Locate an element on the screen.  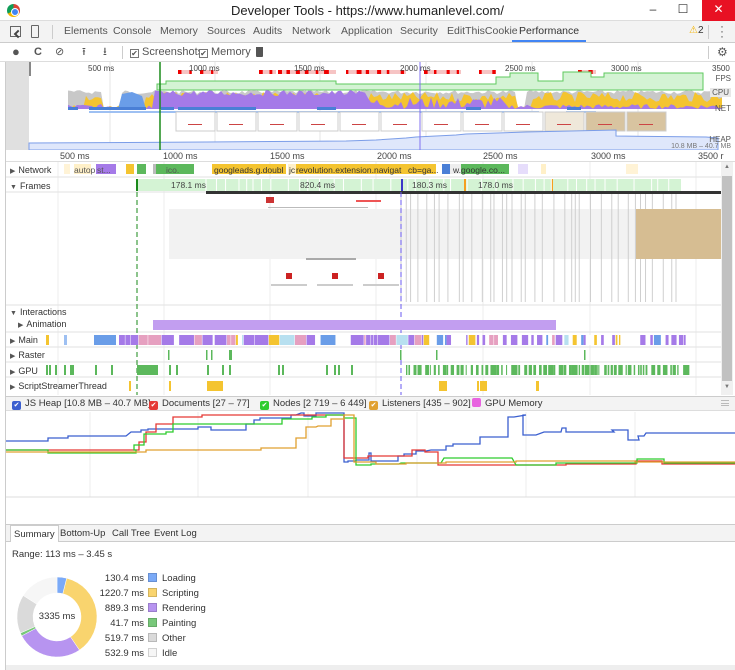
load-profile-button: ⭱ is located at coordinates (84, 52).